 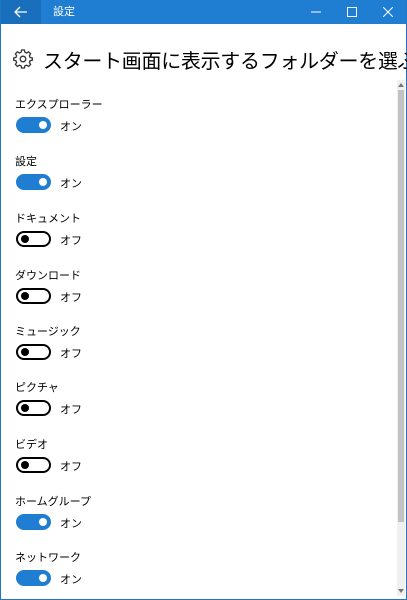 I want to click on setting-label: ダウンロード, so click(x=48, y=275).